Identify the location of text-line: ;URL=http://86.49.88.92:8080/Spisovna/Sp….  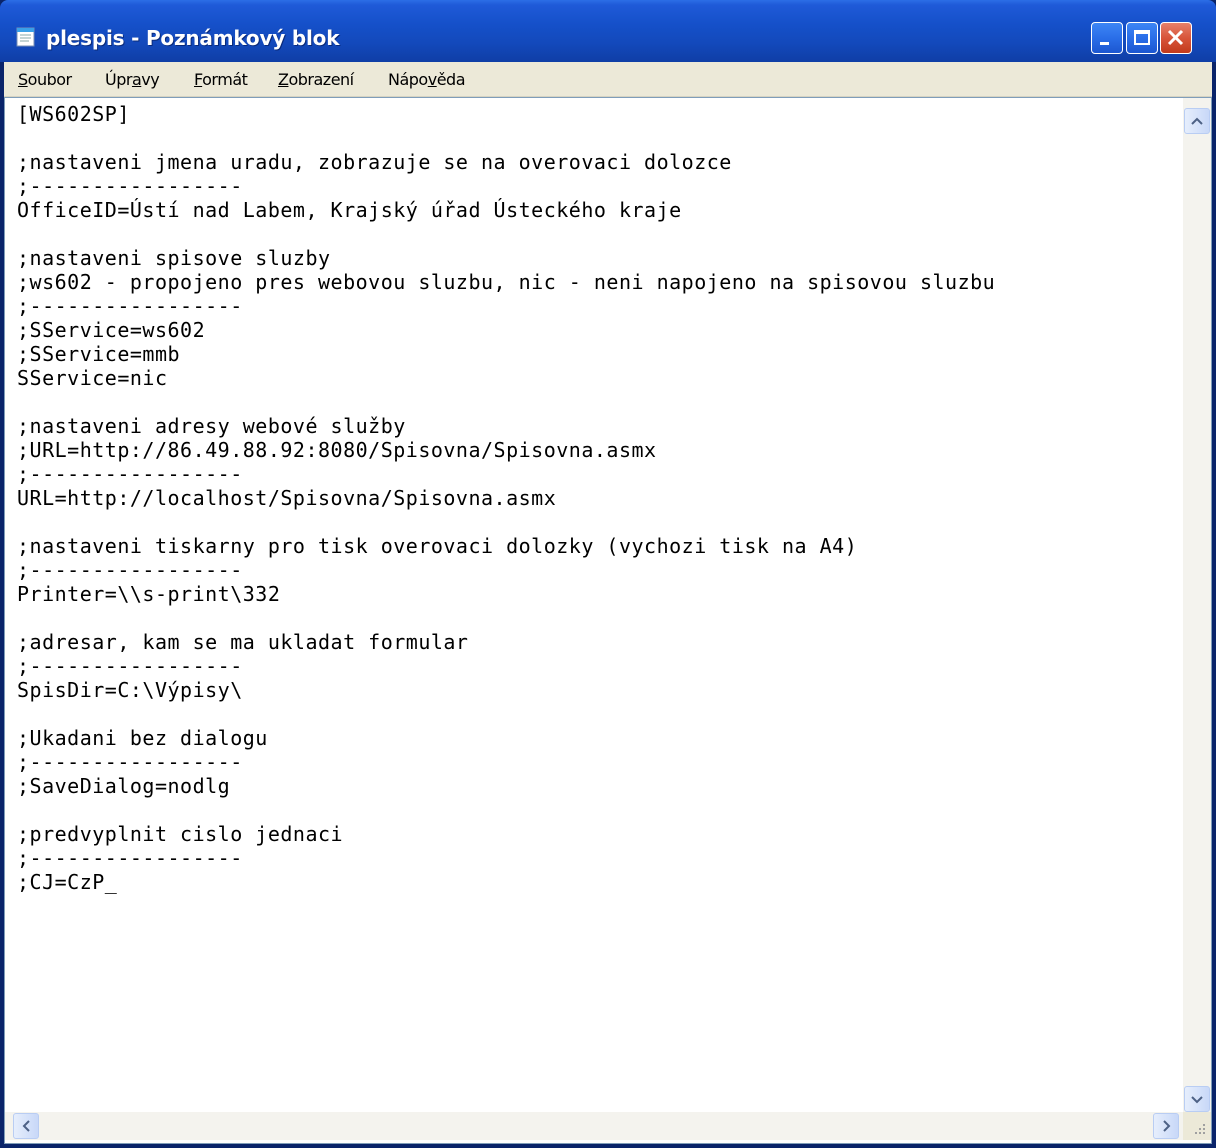
(337, 450).